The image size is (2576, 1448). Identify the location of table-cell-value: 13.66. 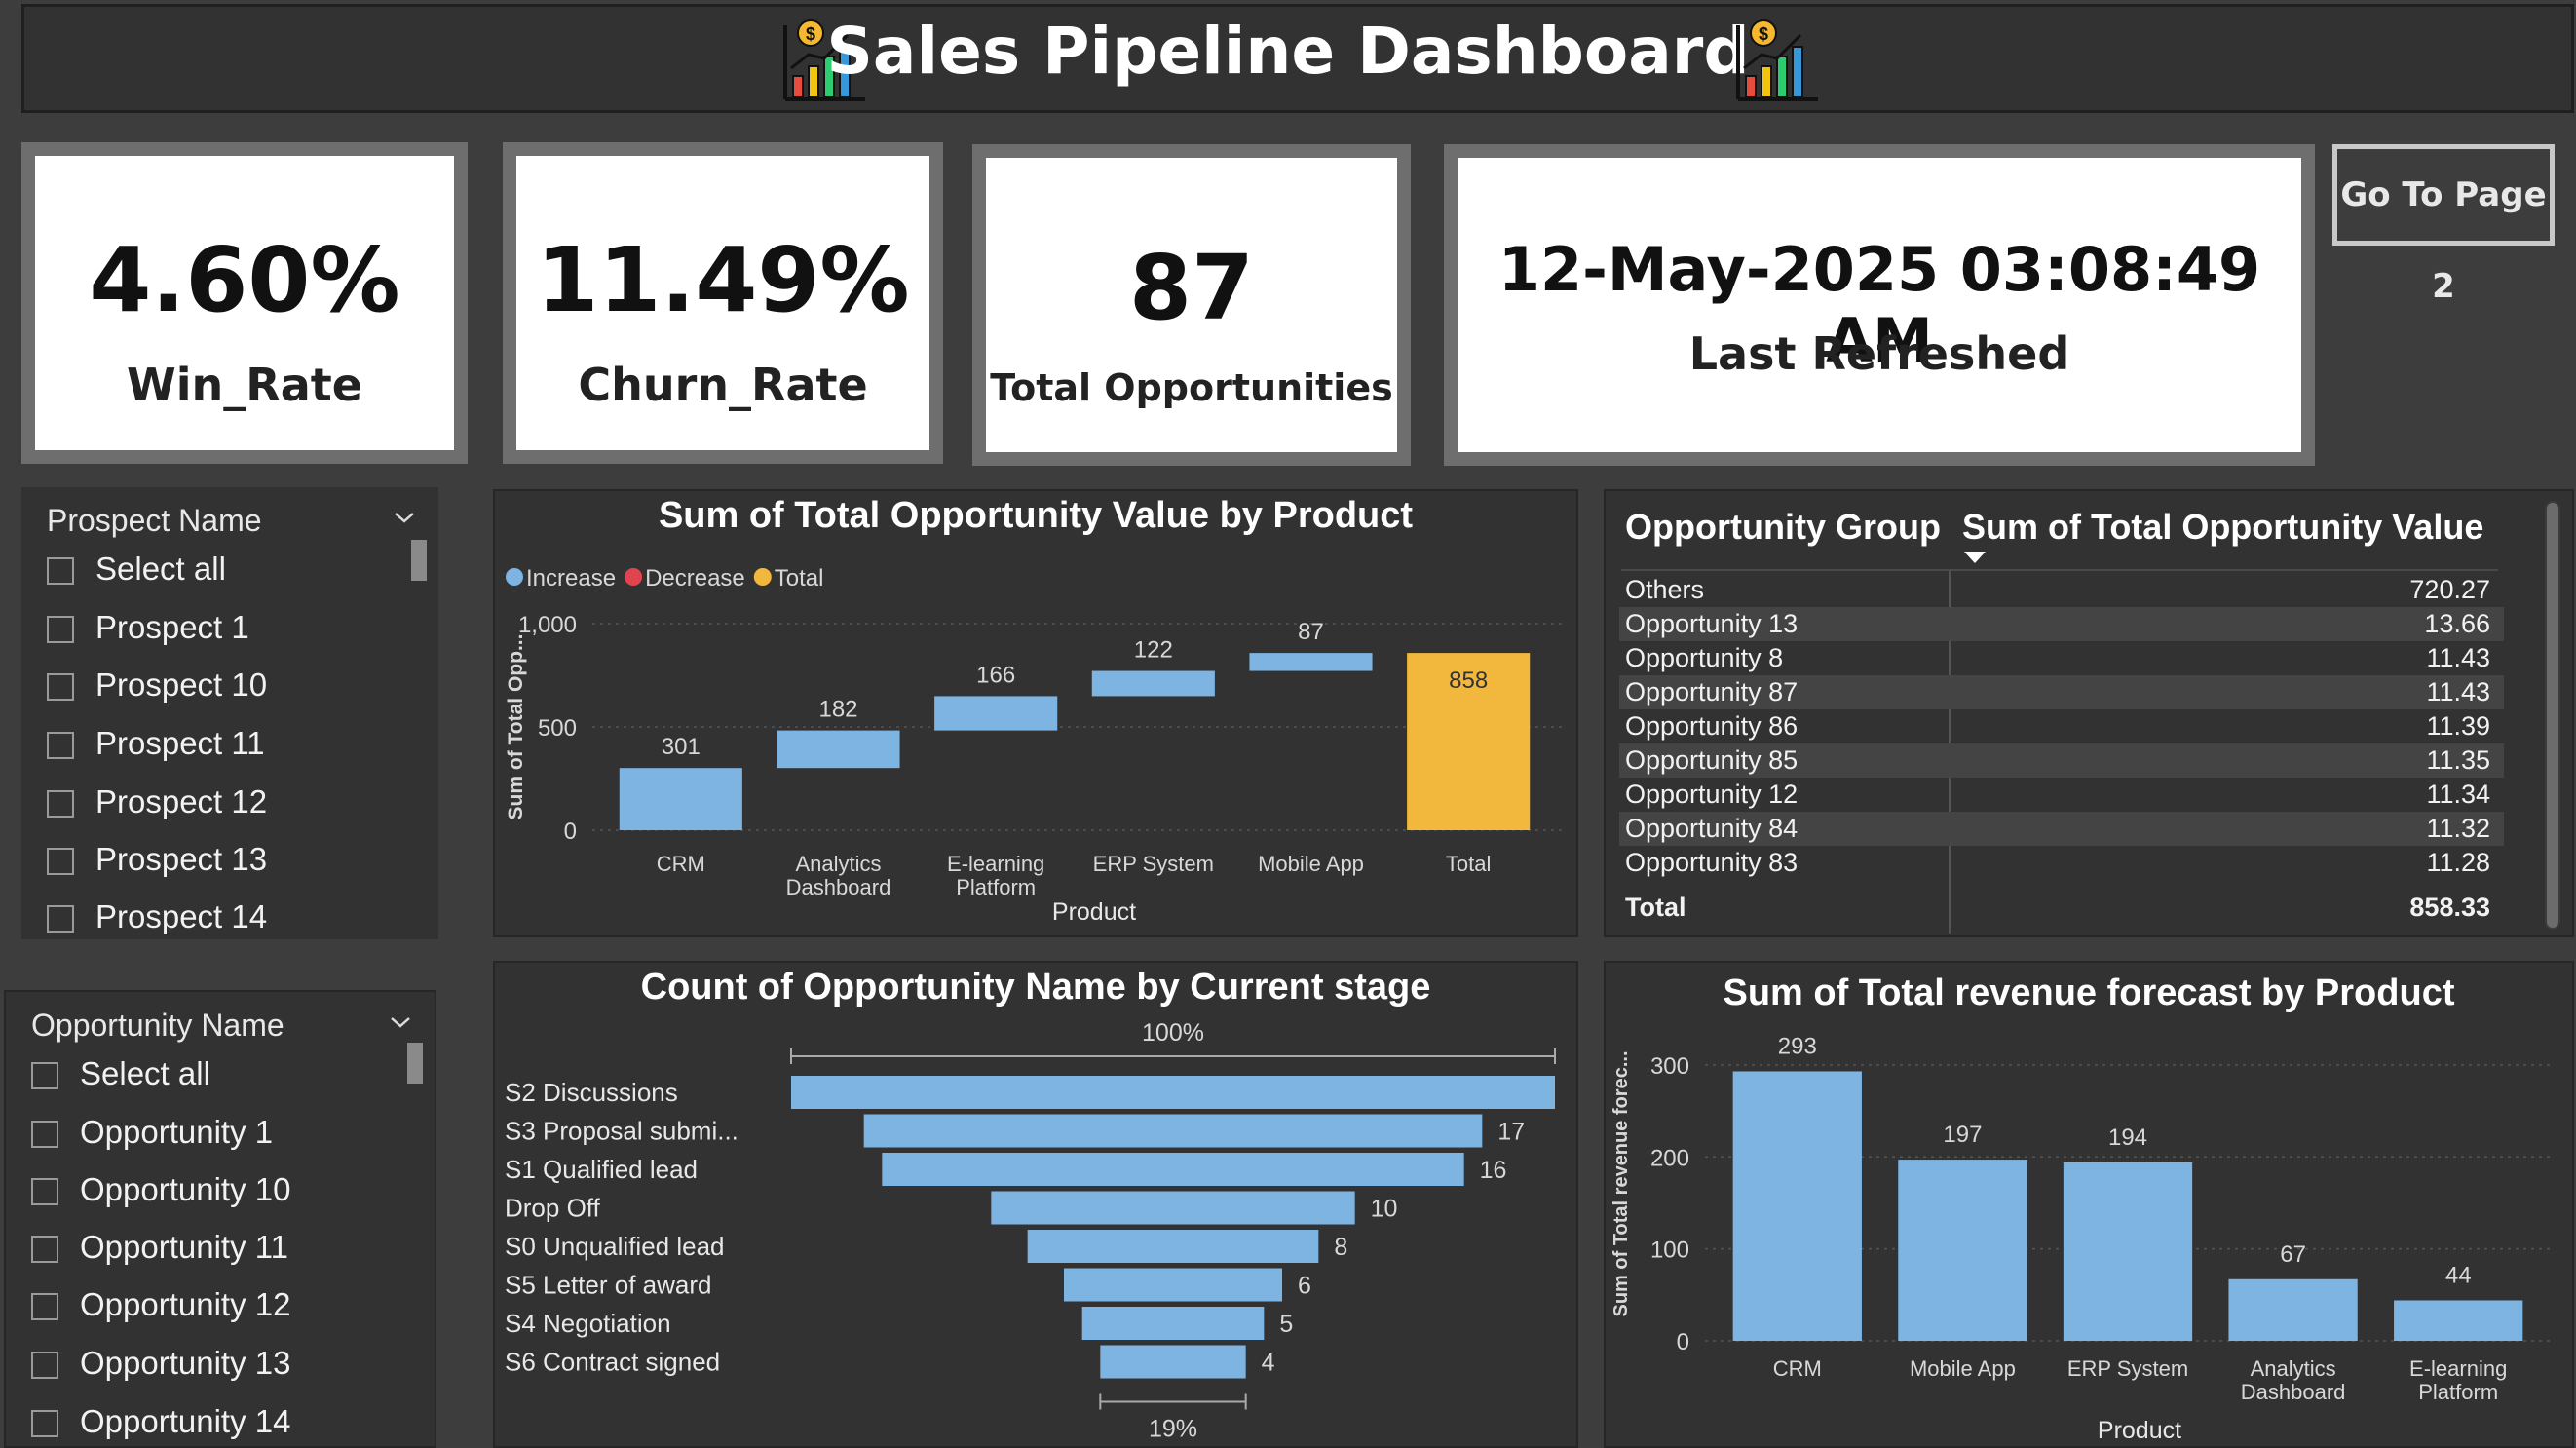
(2457, 623).